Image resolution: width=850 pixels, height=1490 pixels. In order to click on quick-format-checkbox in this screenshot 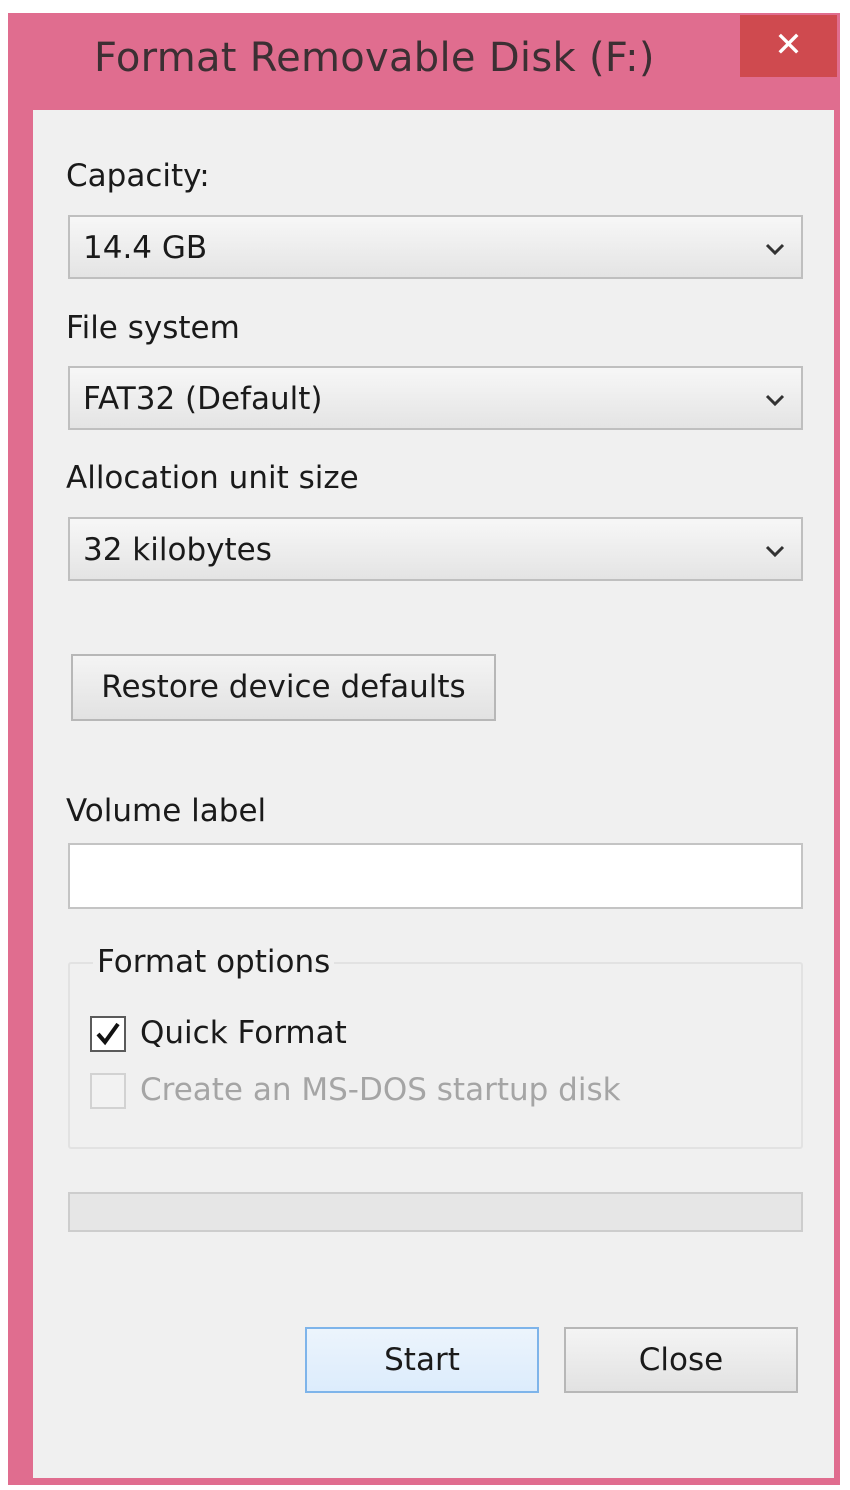, I will do `click(108, 1034)`.